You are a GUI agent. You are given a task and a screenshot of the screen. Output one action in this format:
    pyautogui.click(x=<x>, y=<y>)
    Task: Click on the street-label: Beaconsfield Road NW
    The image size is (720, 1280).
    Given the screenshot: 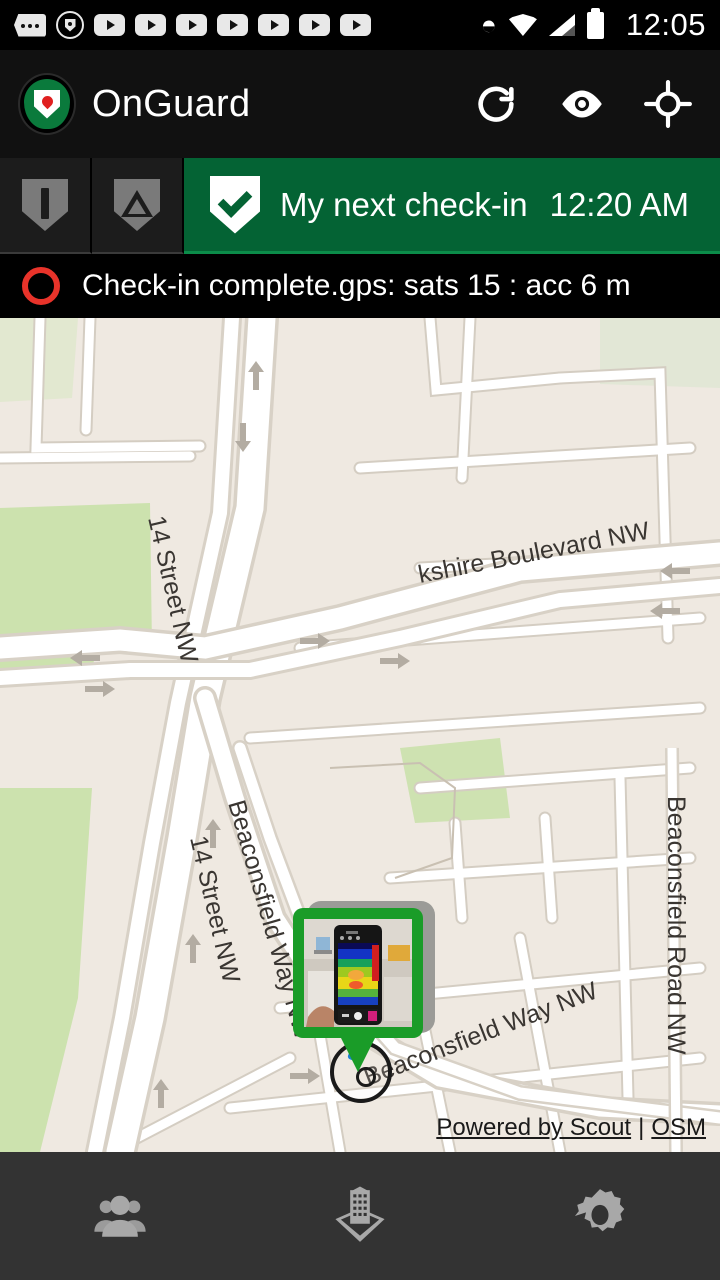 What is the action you would take?
    pyautogui.click(x=676, y=925)
    